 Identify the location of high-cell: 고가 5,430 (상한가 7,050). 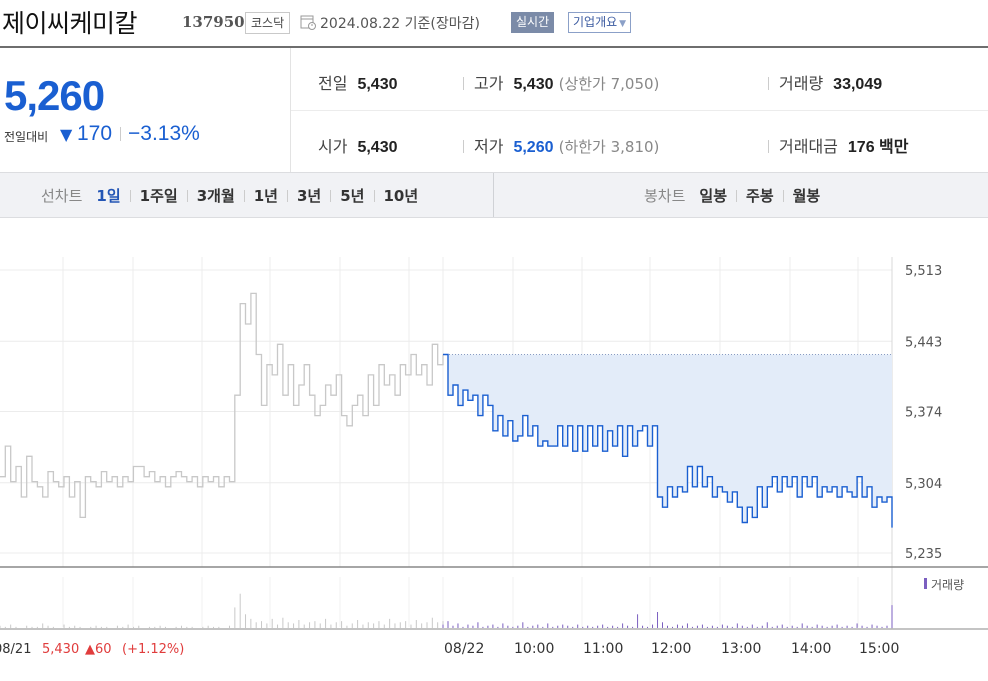
(561, 82).